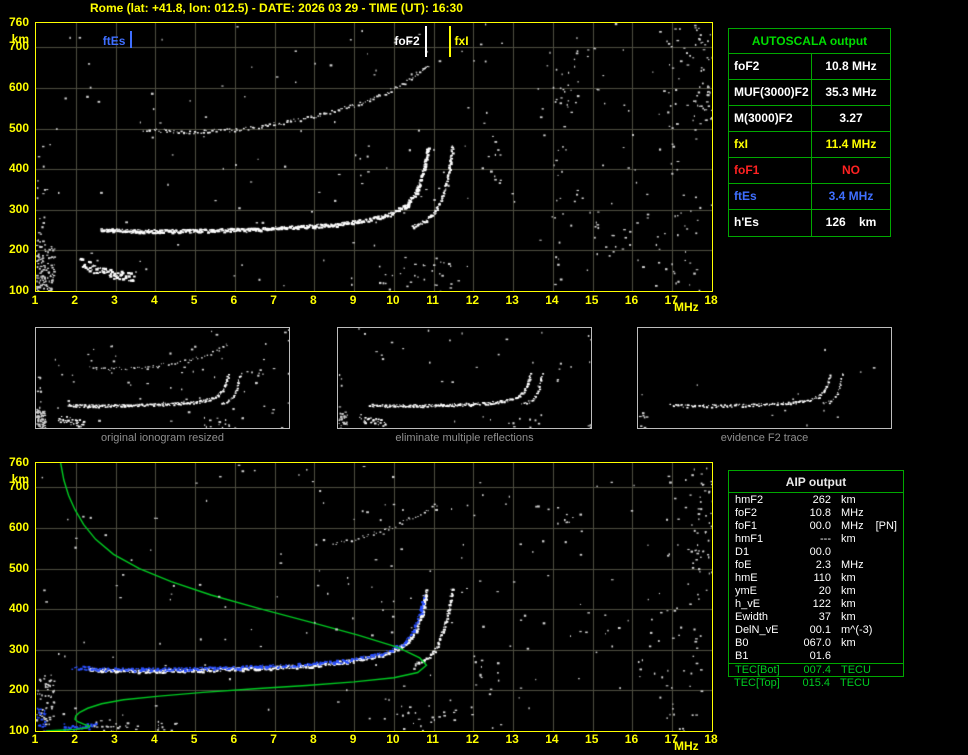 The width and height of the screenshot is (968, 755). What do you see at coordinates (851, 92) in the screenshot?
I see `param-value: 35.3 MHz` at bounding box center [851, 92].